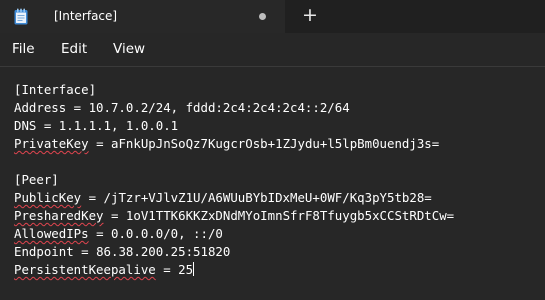  Describe the element at coordinates (44, 251) in the screenshot. I see `line-key: Endpoint` at that location.